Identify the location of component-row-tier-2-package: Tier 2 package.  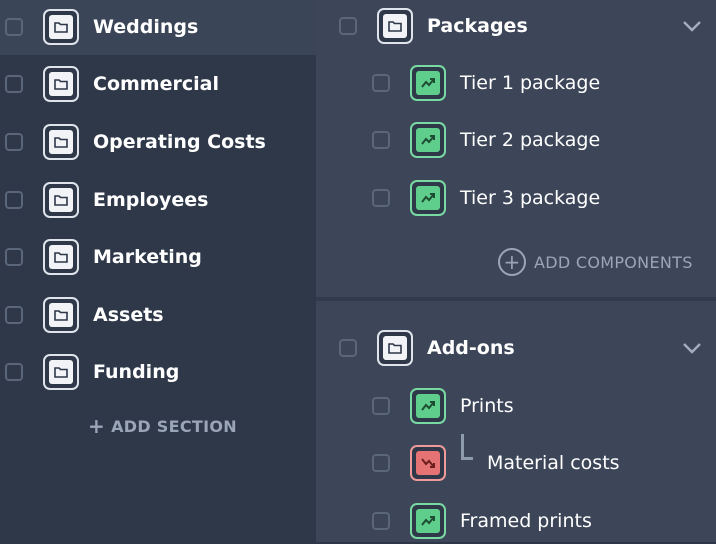
(486, 140).